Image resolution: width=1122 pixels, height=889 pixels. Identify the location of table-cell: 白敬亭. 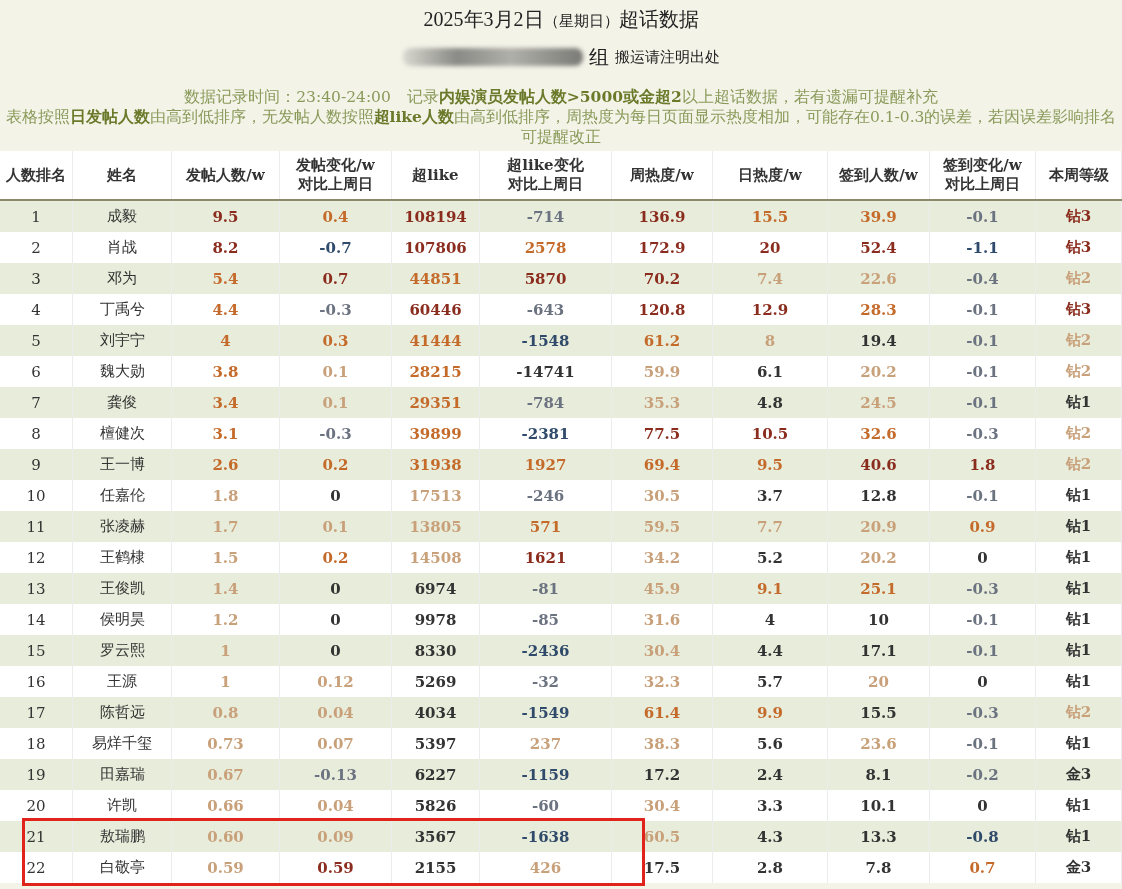
(122, 867).